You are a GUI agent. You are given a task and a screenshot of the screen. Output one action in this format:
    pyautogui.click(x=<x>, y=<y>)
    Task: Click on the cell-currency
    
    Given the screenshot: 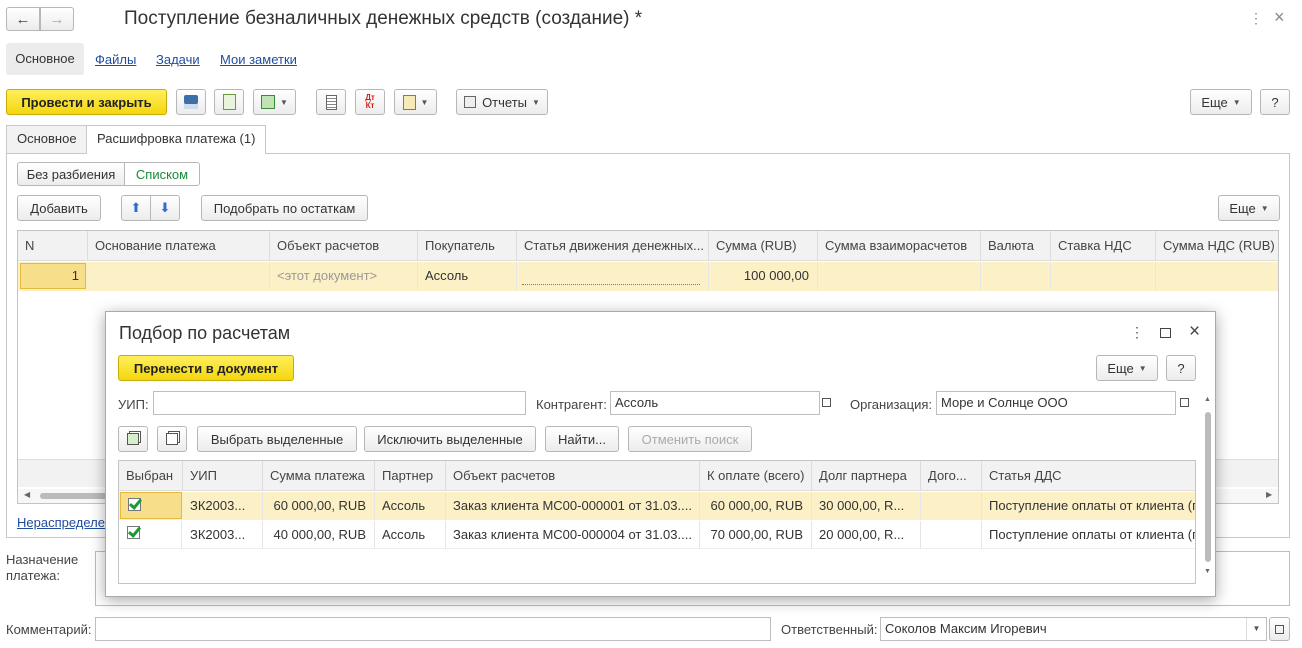 What is the action you would take?
    pyautogui.click(x=1016, y=276)
    